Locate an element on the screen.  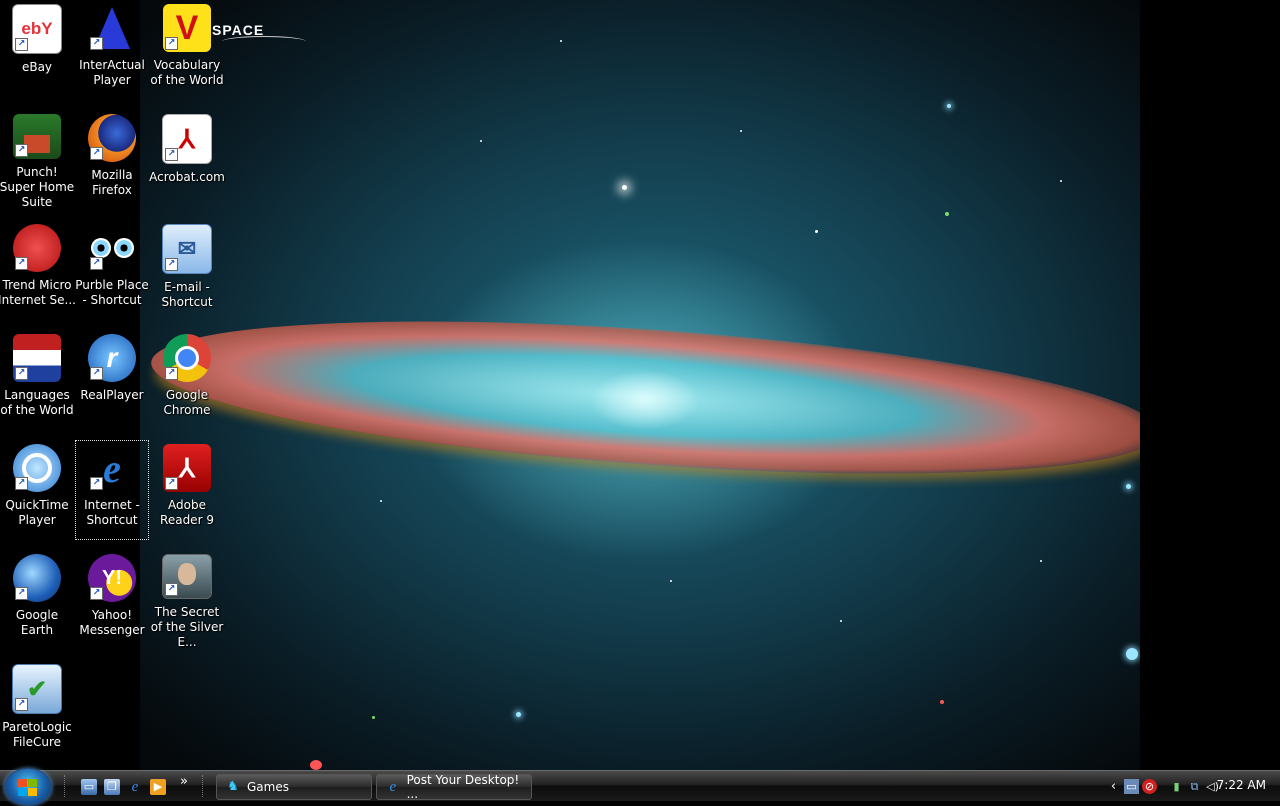
icon-label: E-mail - Shortcut is located at coordinates (187, 294).